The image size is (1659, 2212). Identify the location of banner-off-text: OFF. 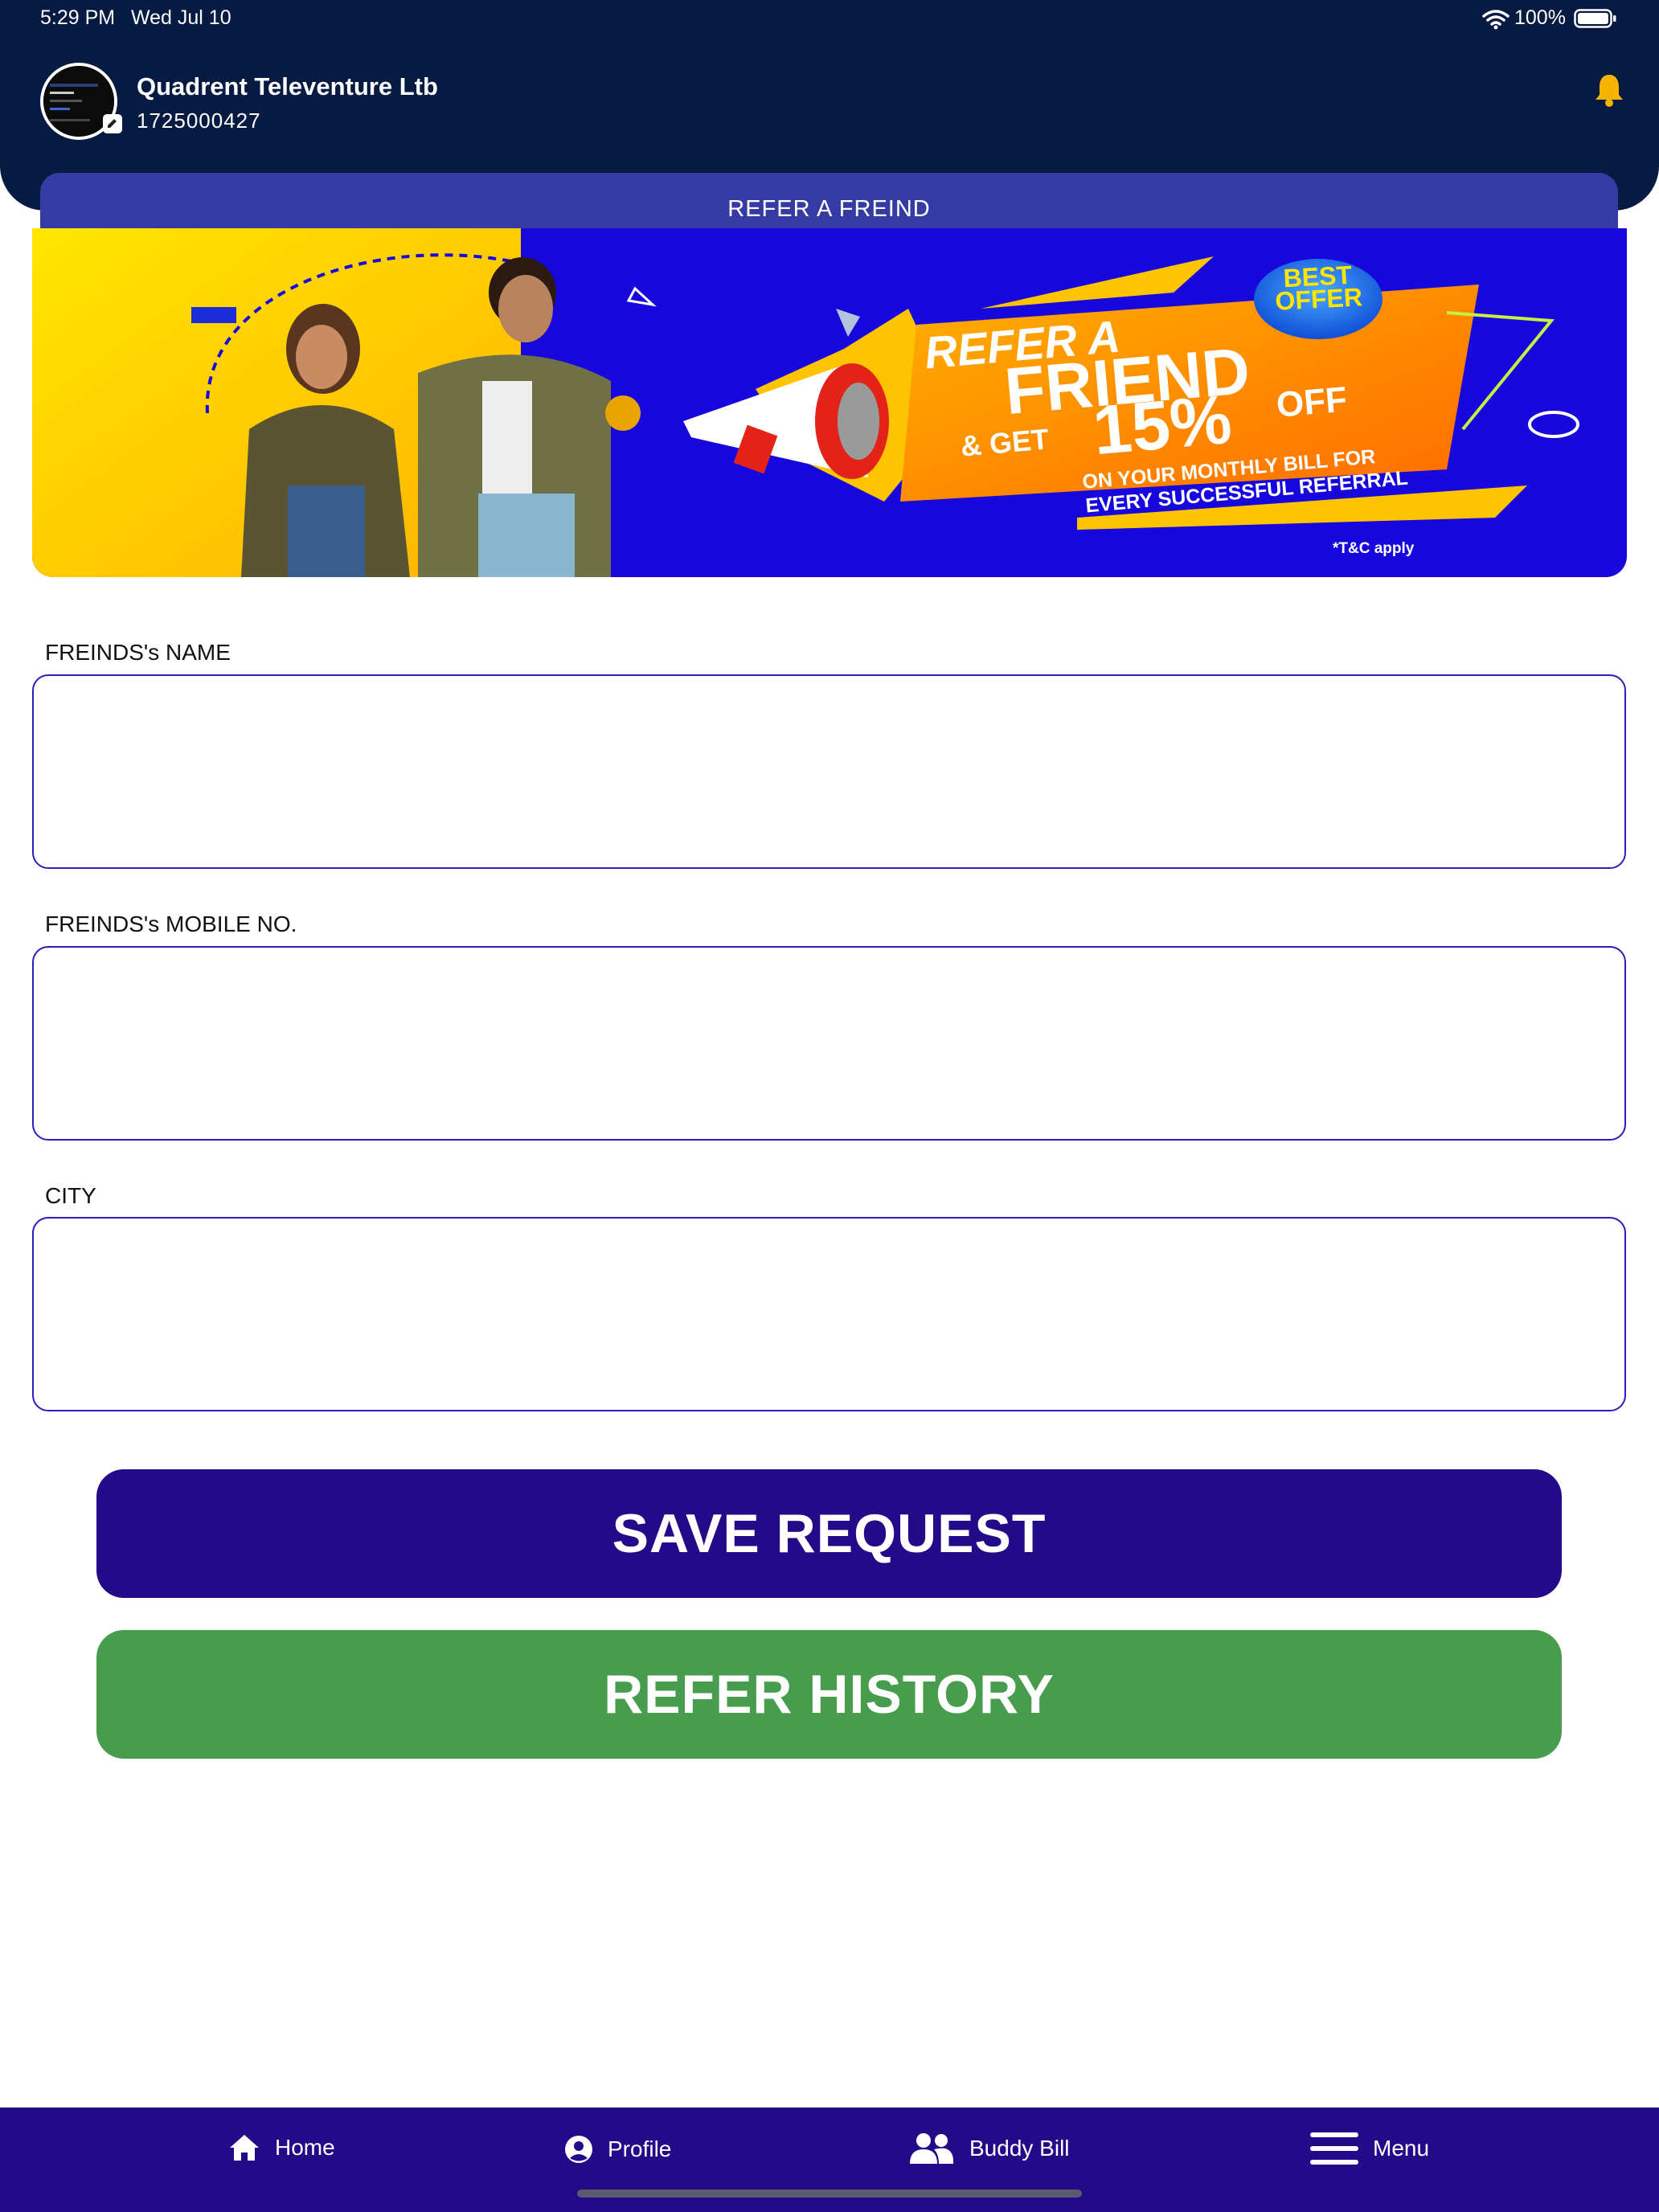
(1311, 402).